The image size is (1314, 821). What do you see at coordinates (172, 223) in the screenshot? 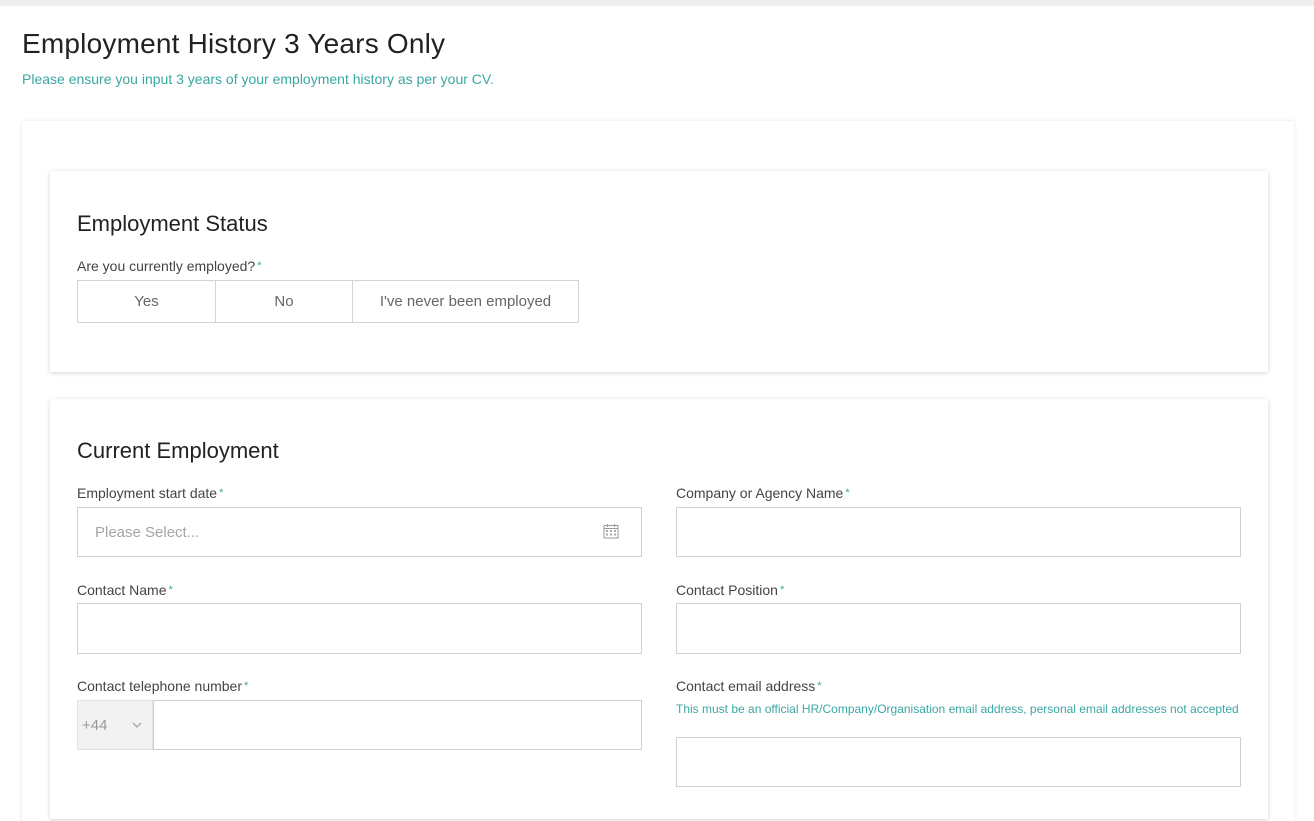
I see `employment-status-heading: Employment Status` at bounding box center [172, 223].